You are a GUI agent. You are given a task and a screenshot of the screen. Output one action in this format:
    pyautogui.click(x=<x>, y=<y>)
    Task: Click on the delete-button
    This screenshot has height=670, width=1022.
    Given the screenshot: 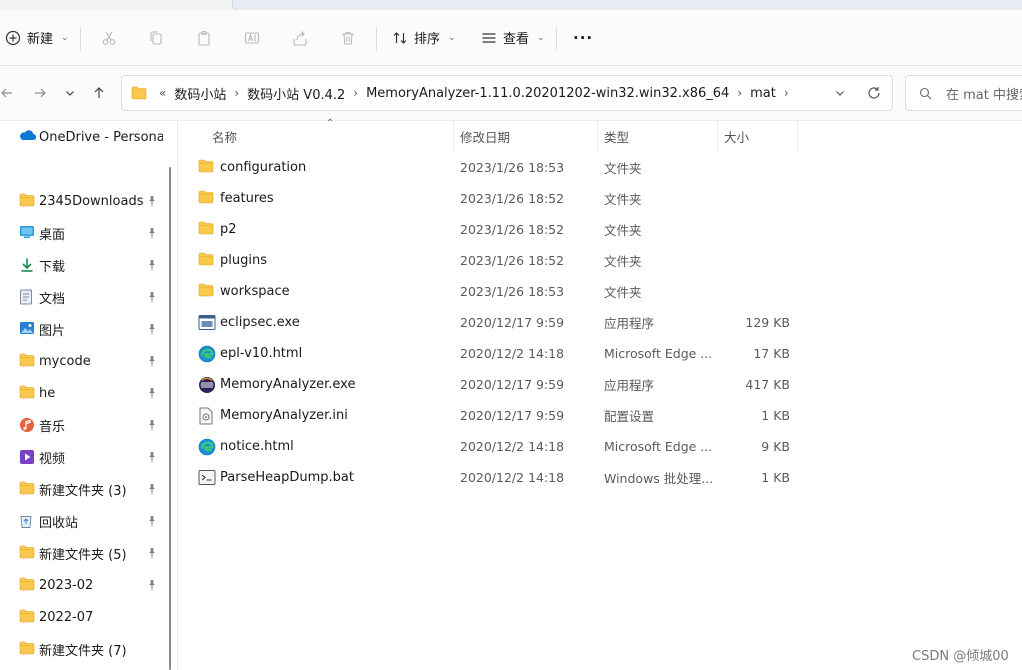 What is the action you would take?
    pyautogui.click(x=348, y=37)
    